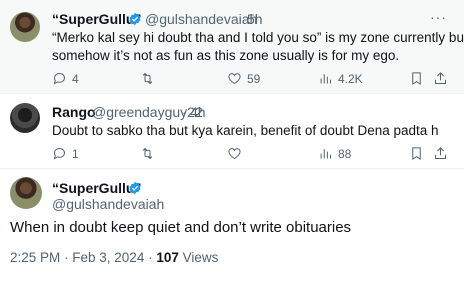  I want to click on views-button: 4.2K, so click(340, 78).